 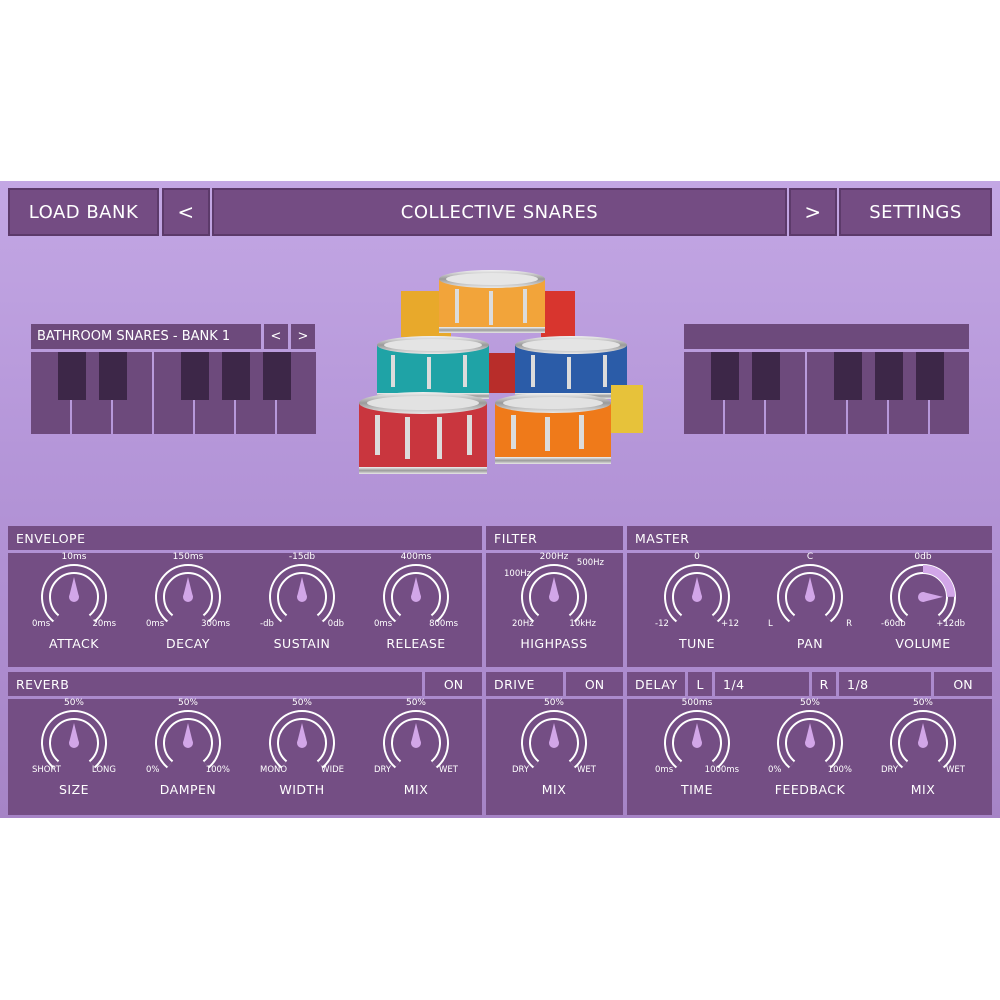 What do you see at coordinates (453, 684) in the screenshot?
I see `reverb-on-toggle: ON` at bounding box center [453, 684].